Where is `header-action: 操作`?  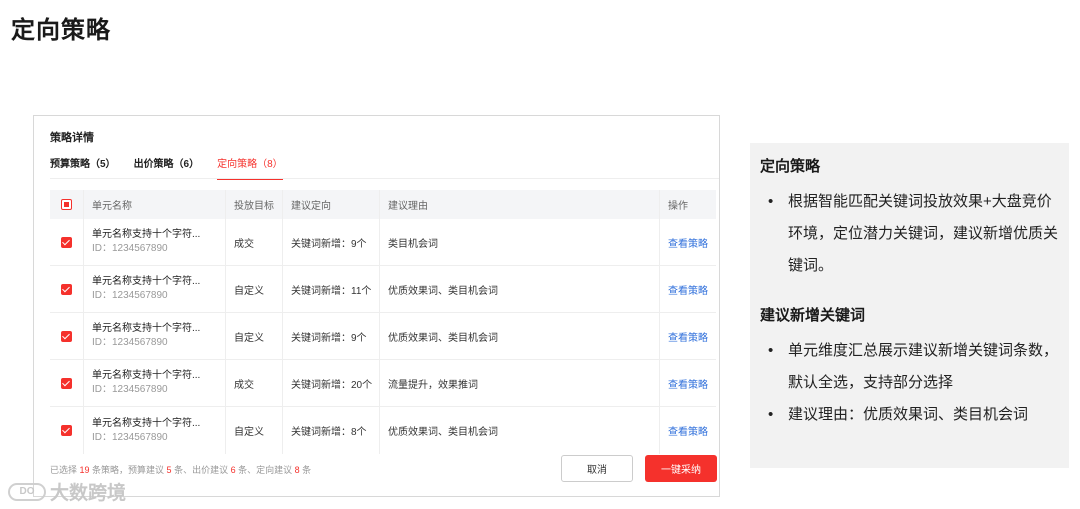
header-action: 操作 is located at coordinates (678, 206).